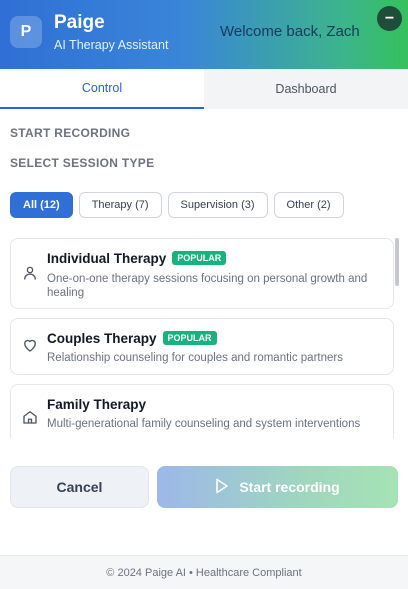  I want to click on filter-all: All (12), so click(41, 205).